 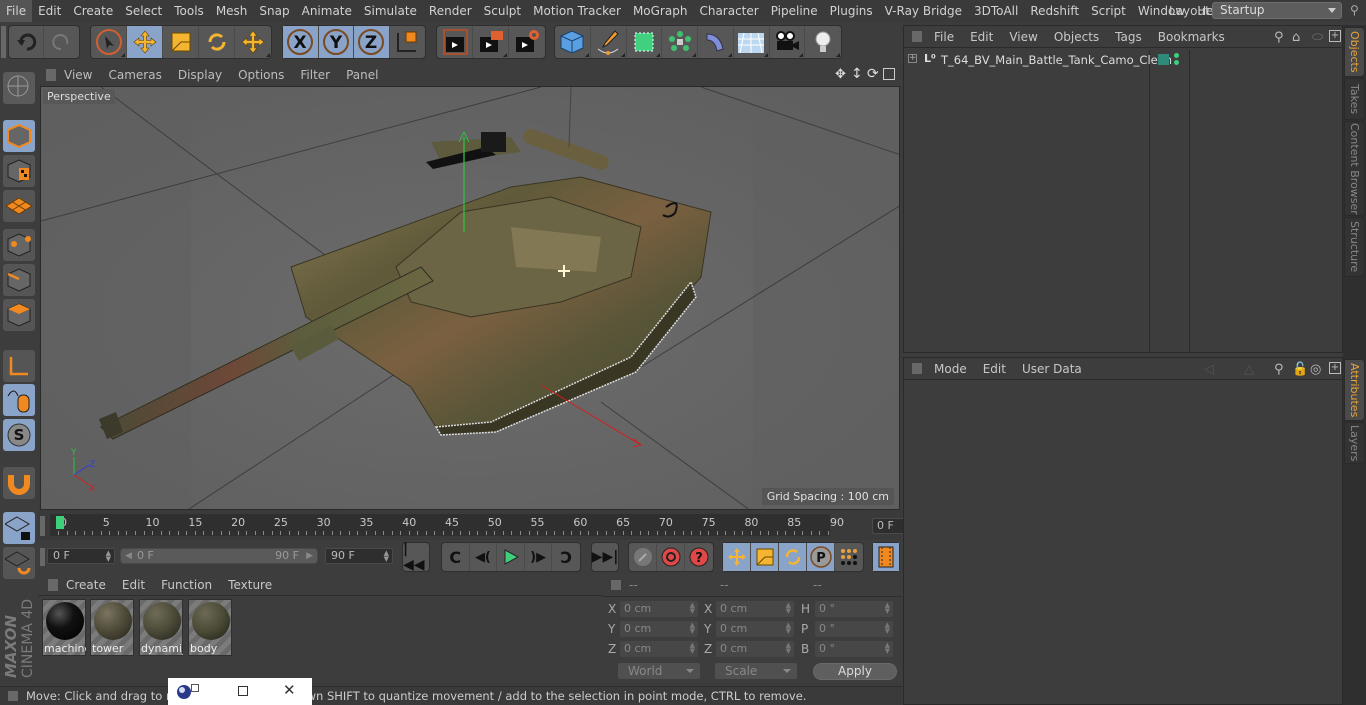 What do you see at coordinates (3, 42) in the screenshot?
I see `toolbar-grip` at bounding box center [3, 42].